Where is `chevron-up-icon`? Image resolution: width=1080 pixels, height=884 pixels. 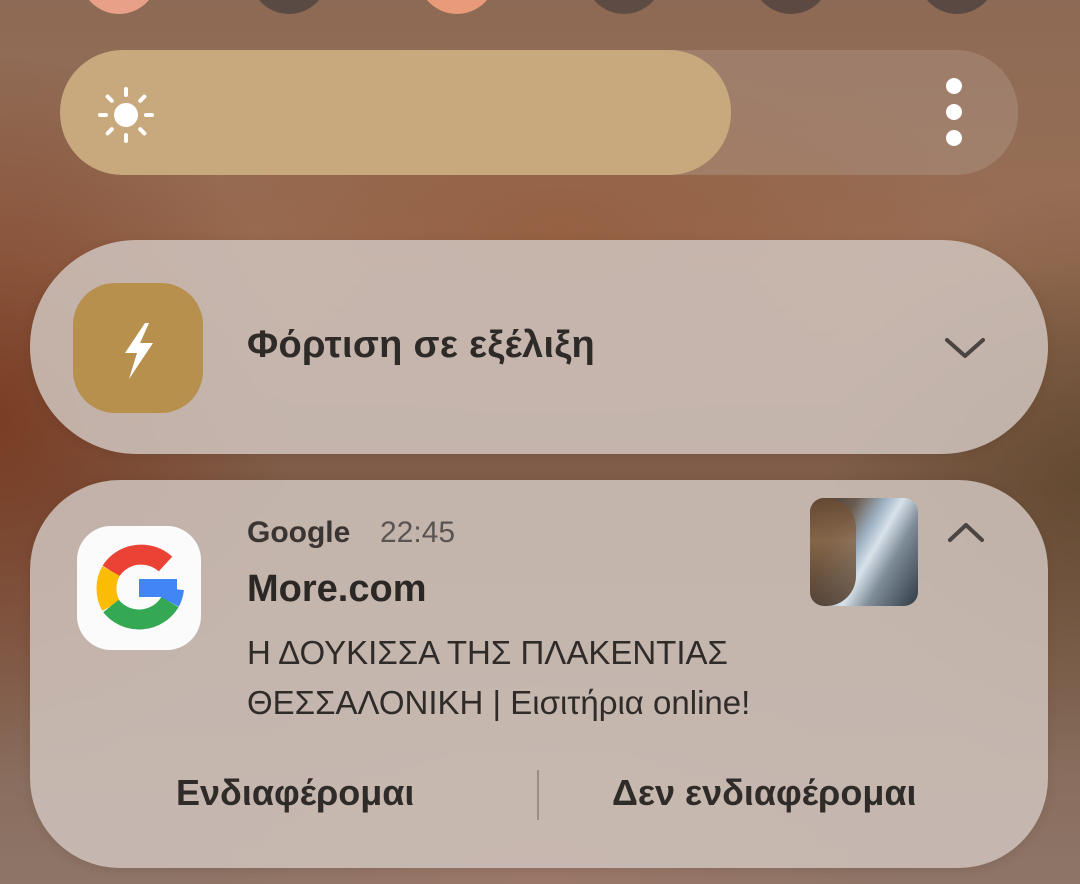
chevron-up-icon is located at coordinates (966, 532).